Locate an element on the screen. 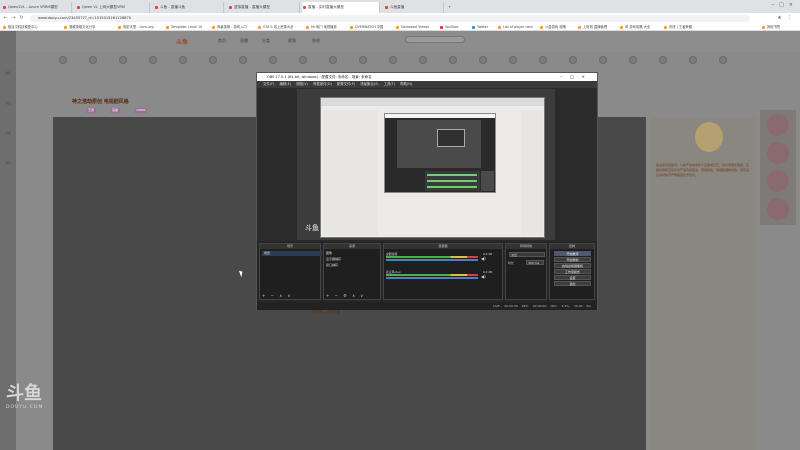 The height and width of the screenshot is (450, 800). bookmark: Twitter is located at coordinates (480, 27).